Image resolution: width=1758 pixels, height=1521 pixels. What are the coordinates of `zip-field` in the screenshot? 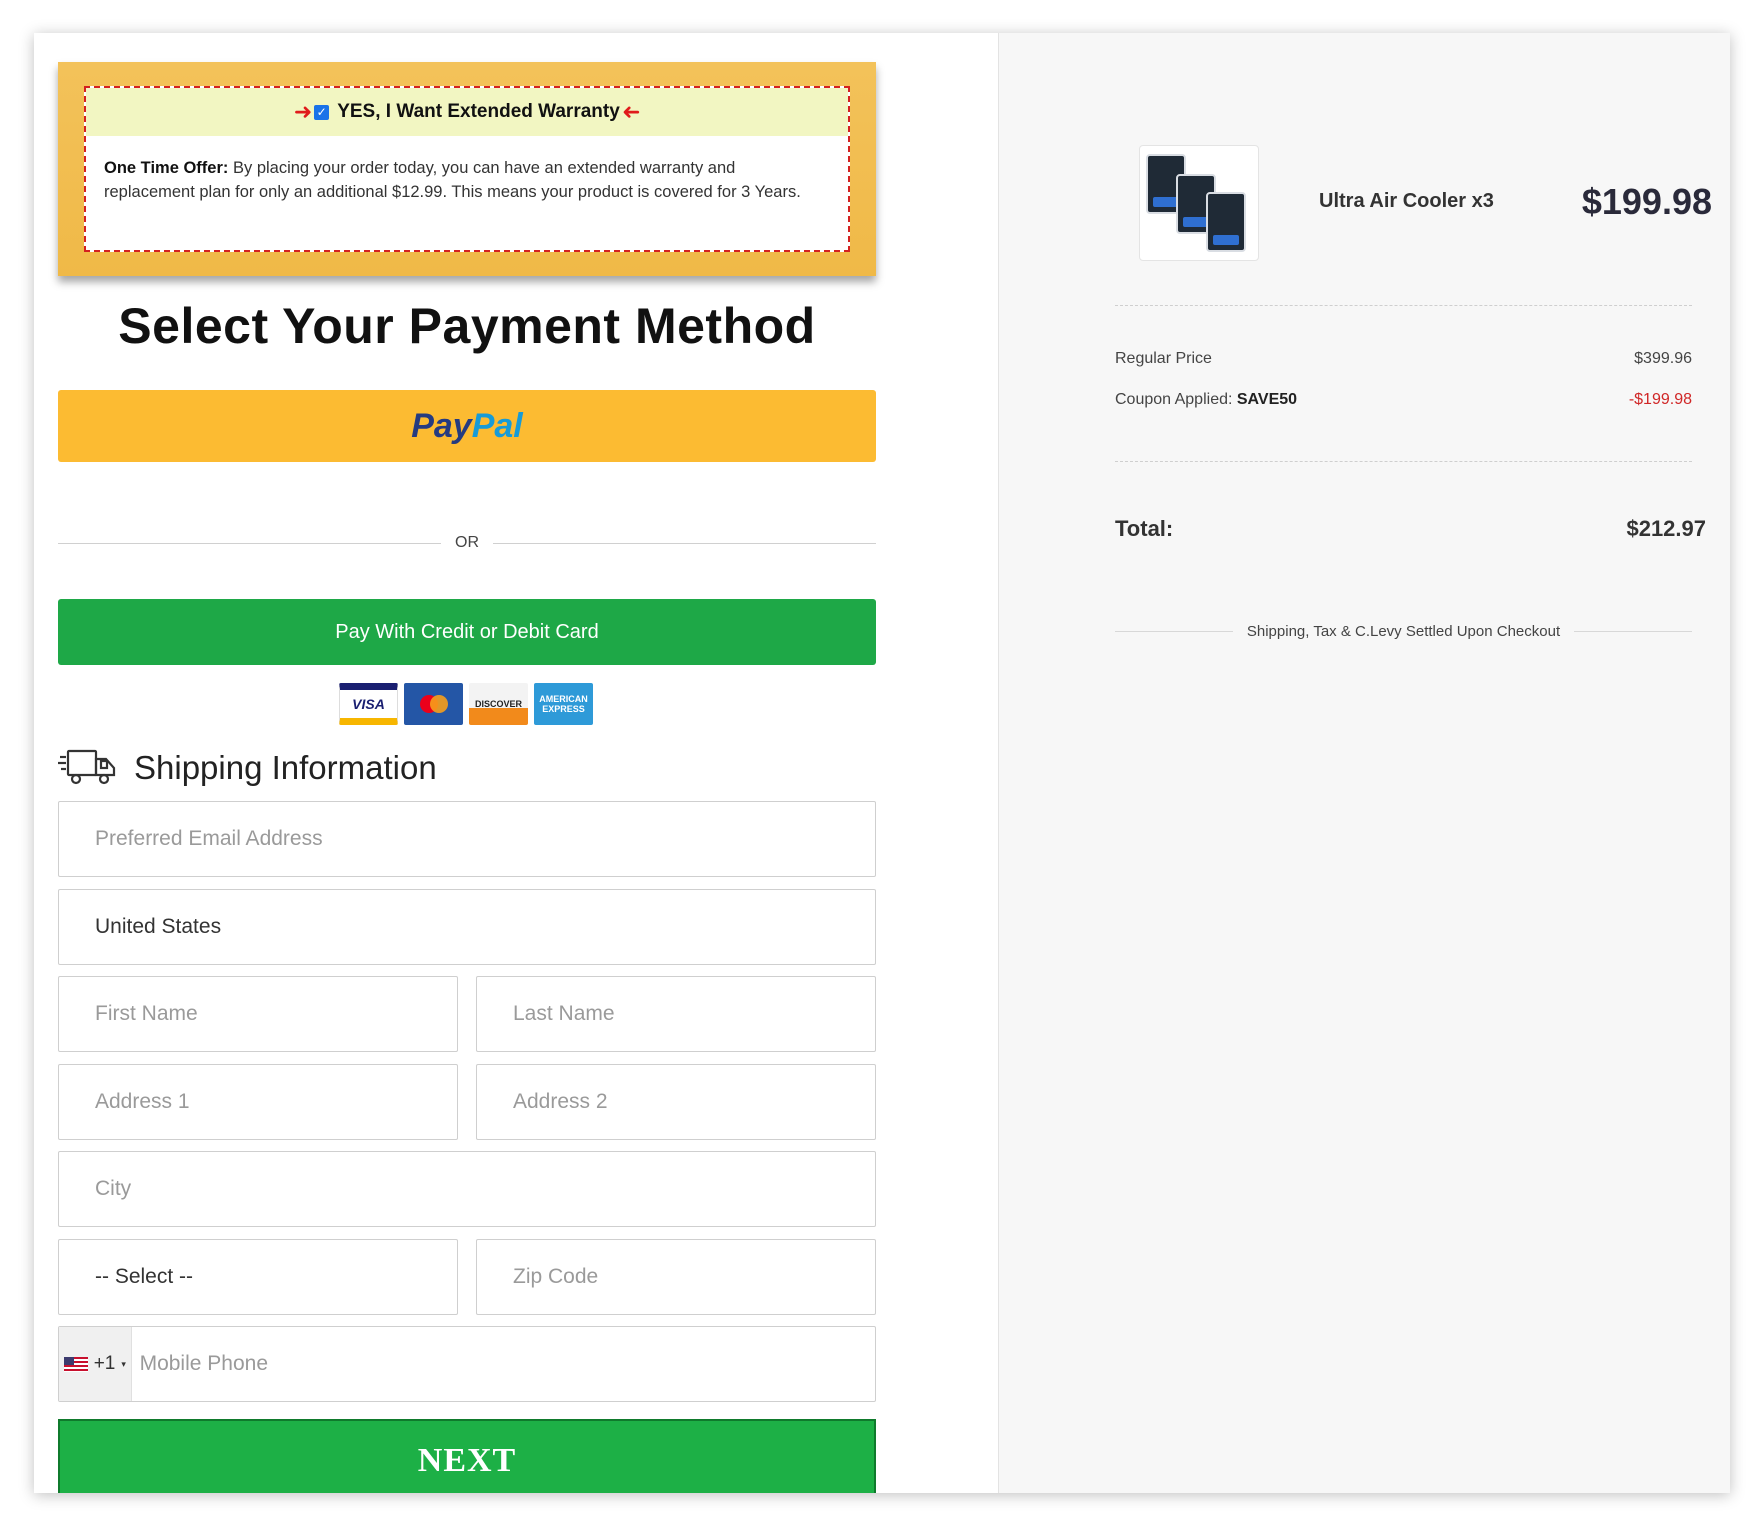 It's located at (676, 1277).